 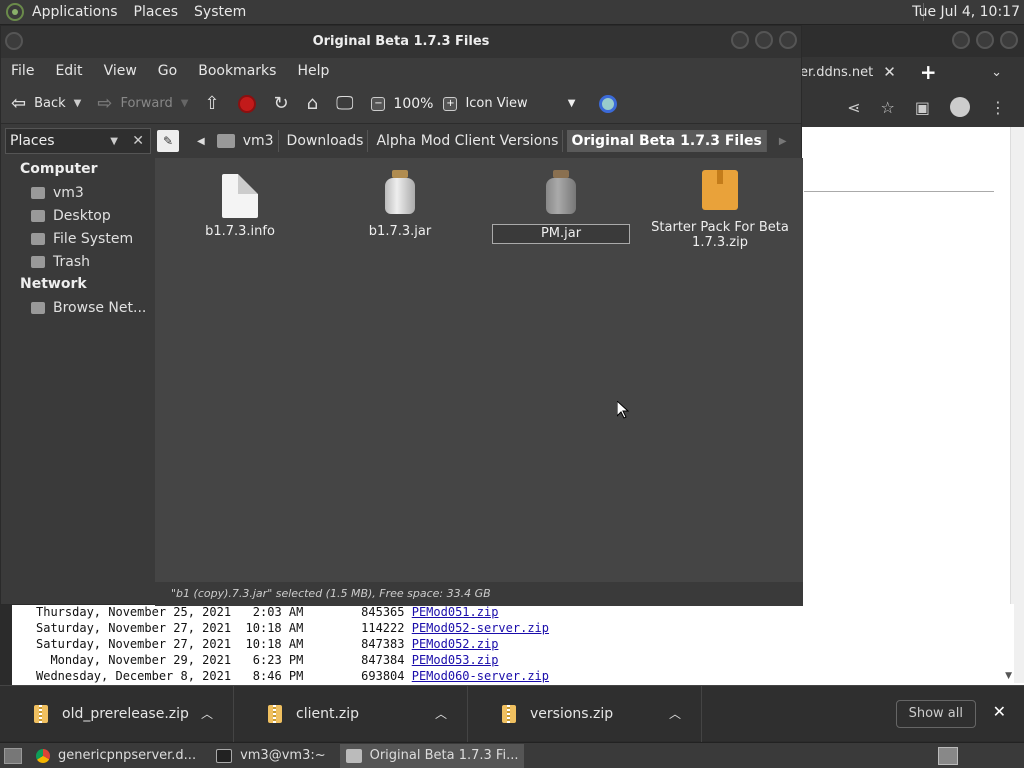 I want to click on breadcrumb-left-arrow-icon: ◀, so click(x=201, y=141).